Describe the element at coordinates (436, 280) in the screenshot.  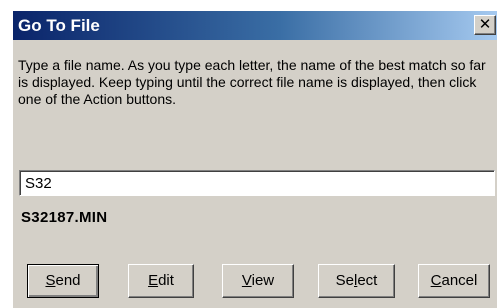
I see `cancel-mnemonic: C` at that location.